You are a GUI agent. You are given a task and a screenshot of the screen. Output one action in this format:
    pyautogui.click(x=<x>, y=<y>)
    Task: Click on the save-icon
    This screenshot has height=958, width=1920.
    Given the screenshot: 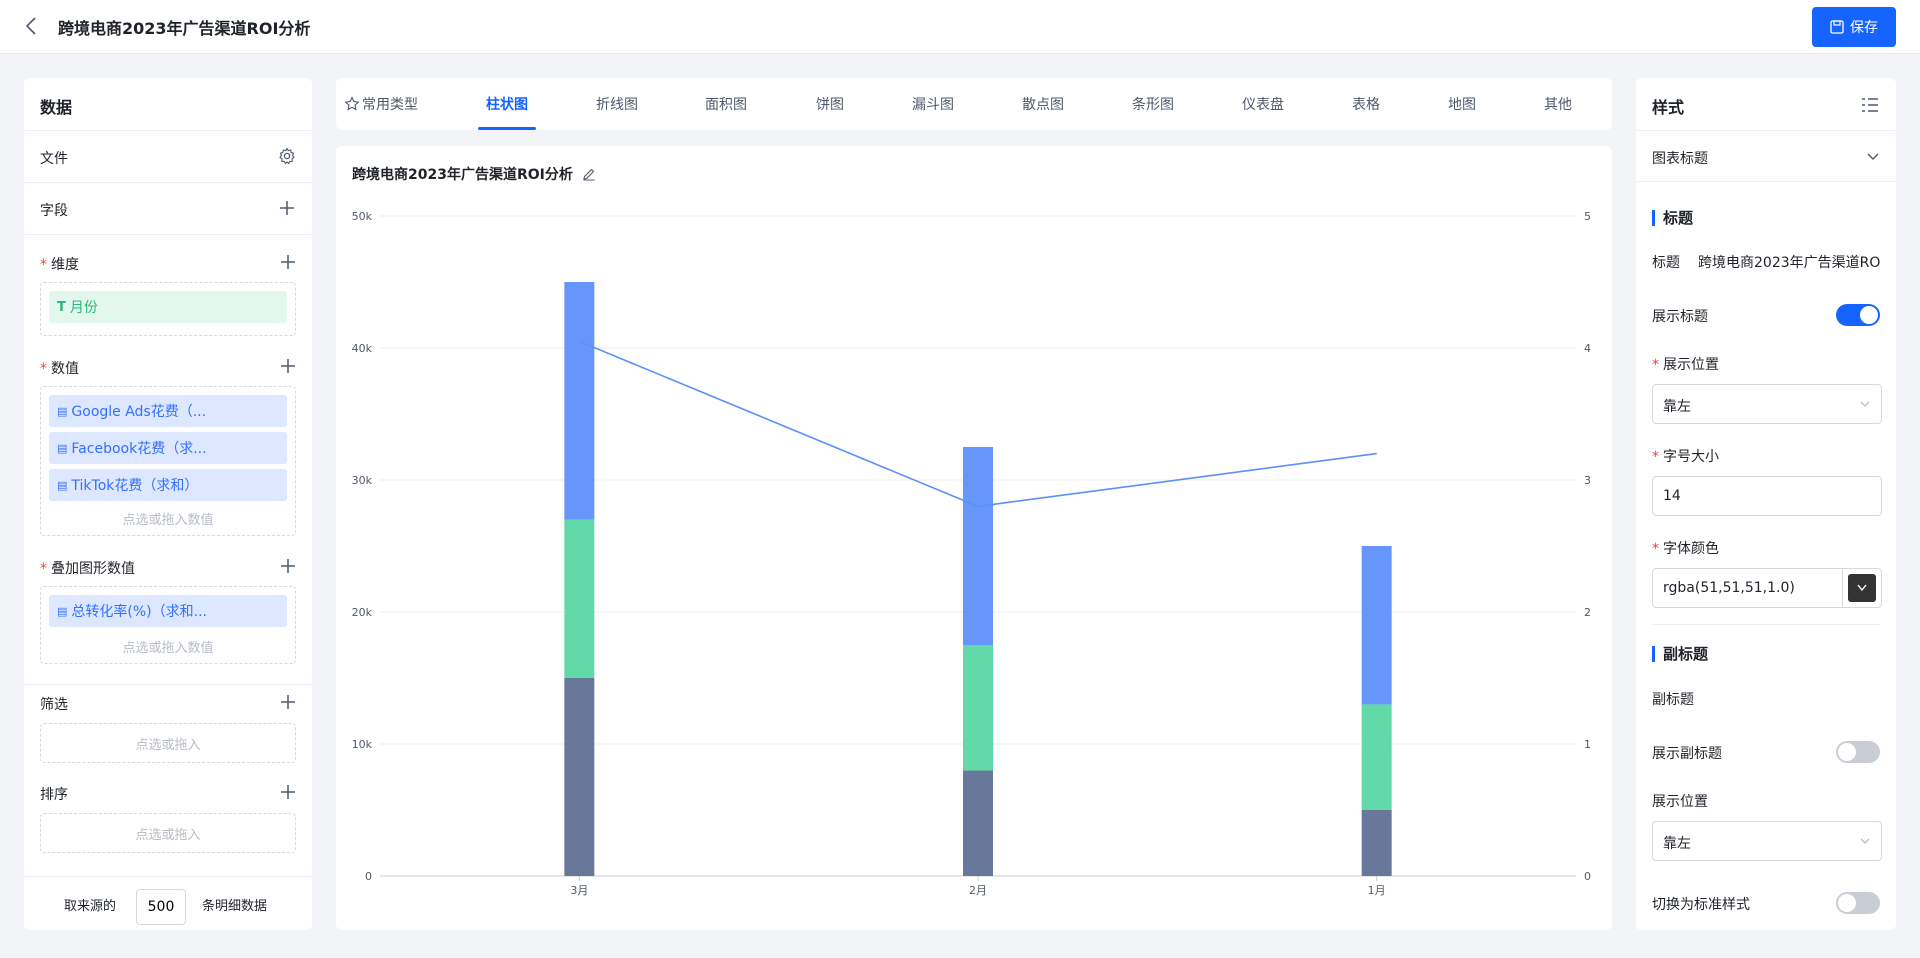 What is the action you would take?
    pyautogui.click(x=1837, y=27)
    